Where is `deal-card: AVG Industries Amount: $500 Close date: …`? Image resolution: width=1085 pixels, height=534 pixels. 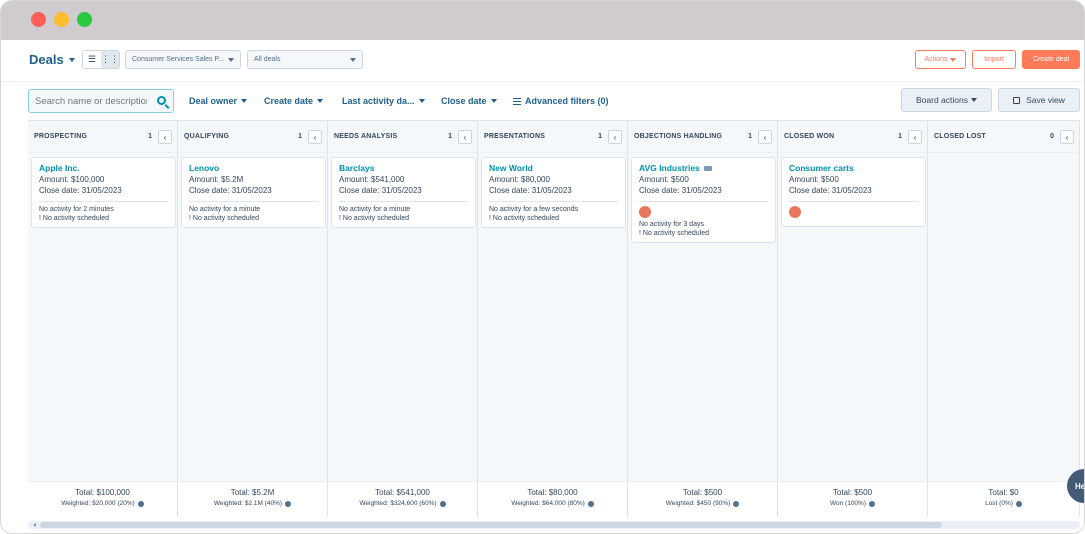
deal-card: AVG Industries Amount: $500 Close date: … is located at coordinates (703, 200).